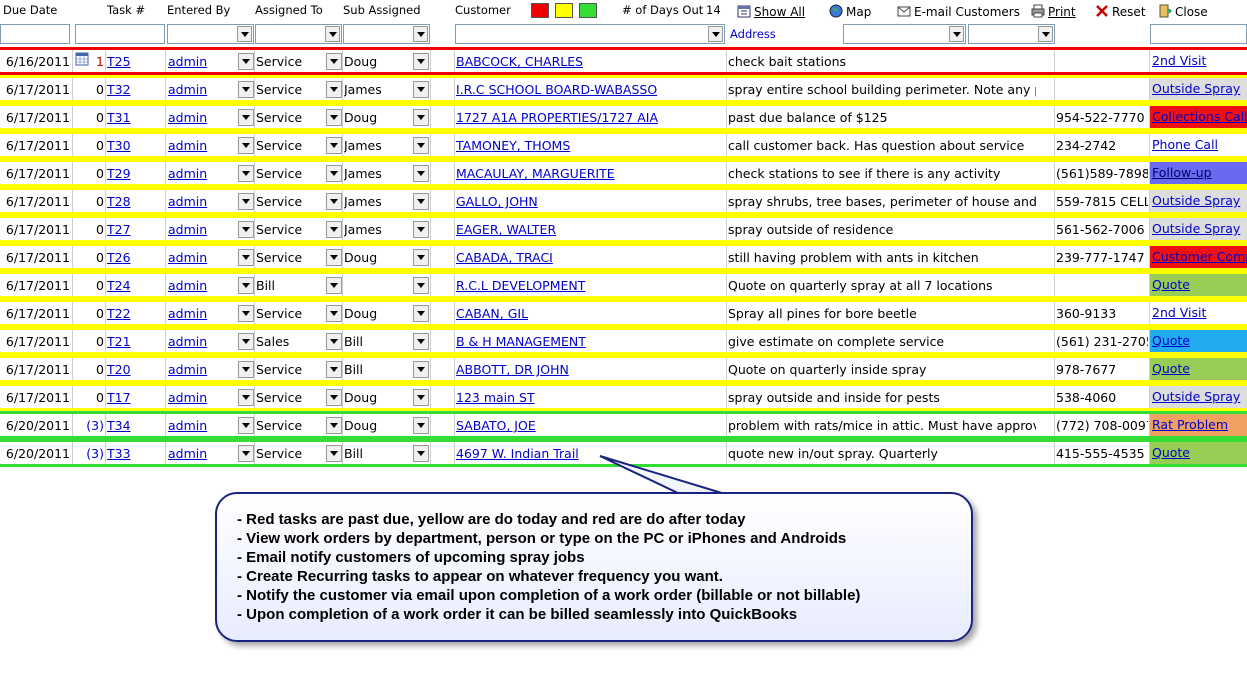 The width and height of the screenshot is (1247, 682). What do you see at coordinates (135, 342) in the screenshot?
I see `task-number-link: T21` at bounding box center [135, 342].